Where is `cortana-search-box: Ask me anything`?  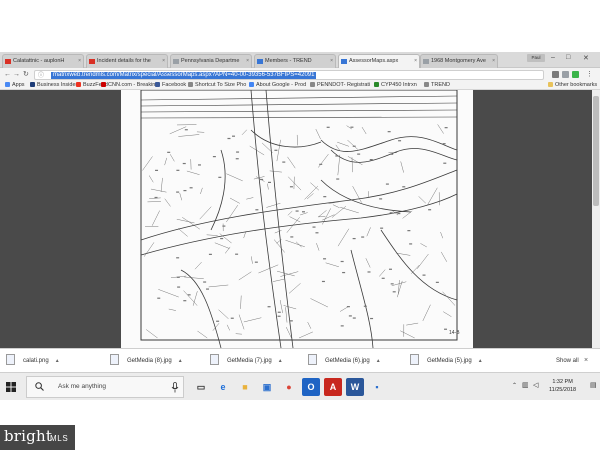
cortana-search-box: Ask me anything is located at coordinates (105, 387).